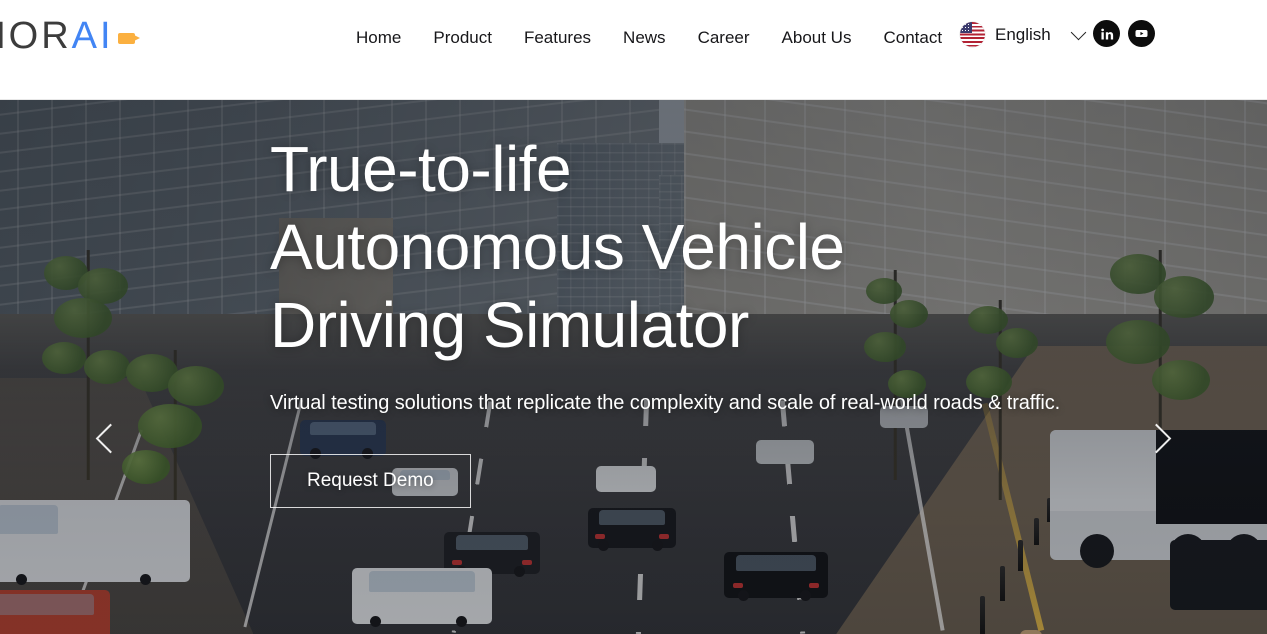  What do you see at coordinates (1124, 33) in the screenshot?
I see `social-links` at bounding box center [1124, 33].